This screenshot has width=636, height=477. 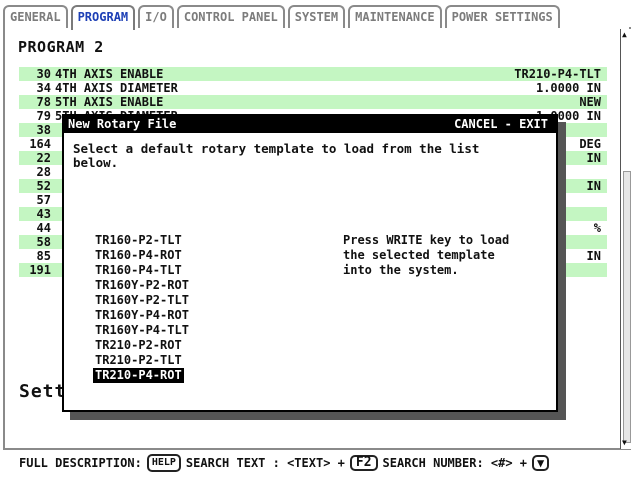 What do you see at coordinates (590, 144) in the screenshot?
I see `setting-value: DEG` at bounding box center [590, 144].